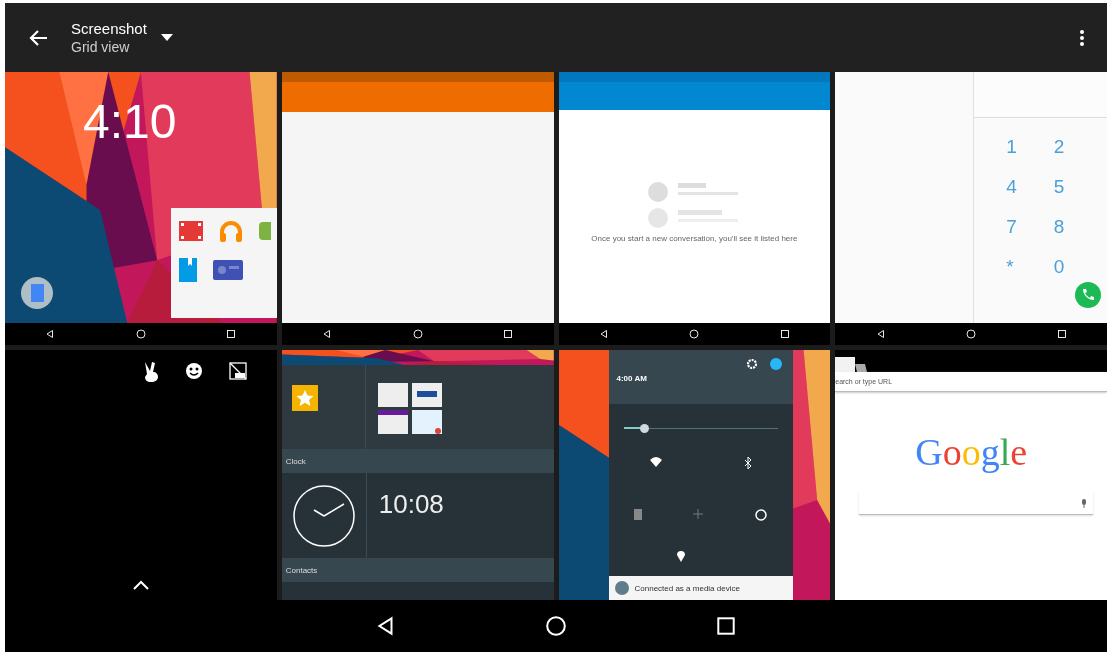 The height and width of the screenshot is (652, 1112). What do you see at coordinates (971, 452) in the screenshot?
I see `logo: Google` at bounding box center [971, 452].